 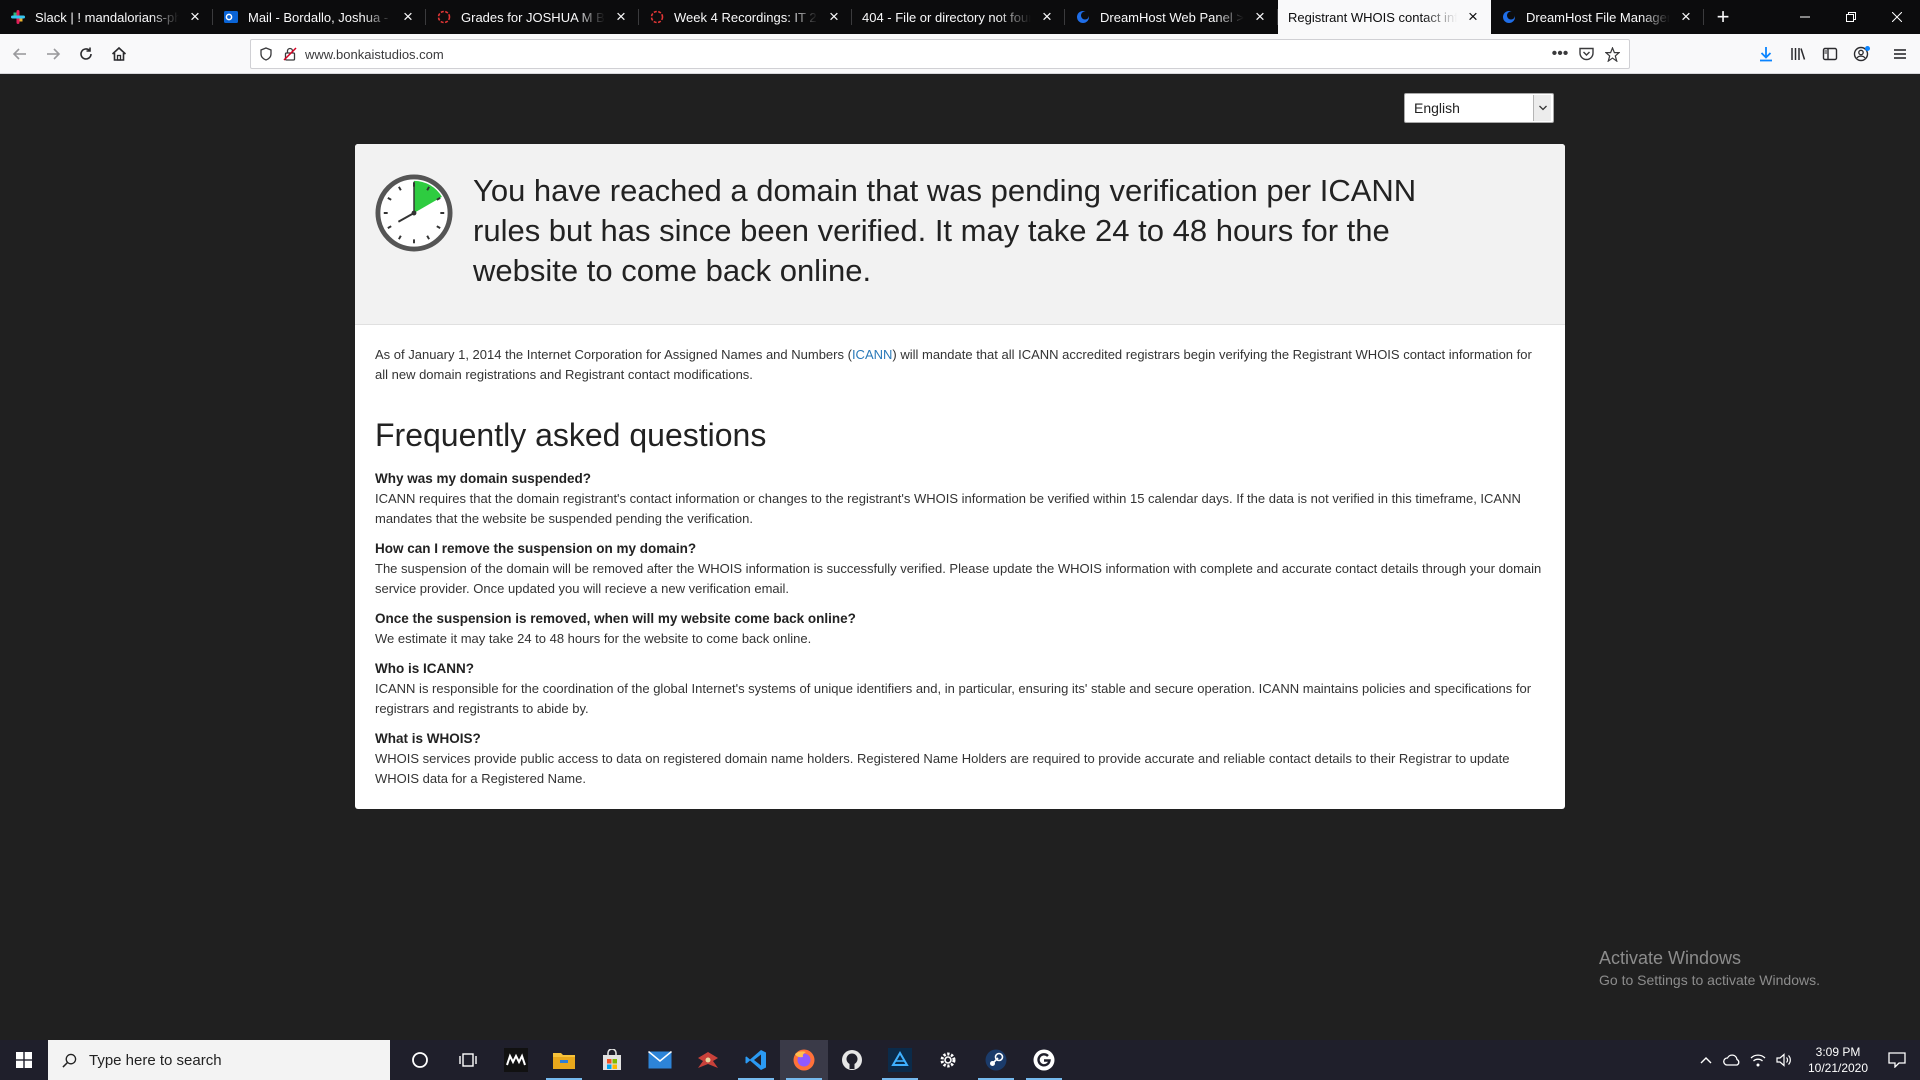 I want to click on tab-grades: Grades for JOSHUA M BORDALLO ×, so click(x=532, y=17).